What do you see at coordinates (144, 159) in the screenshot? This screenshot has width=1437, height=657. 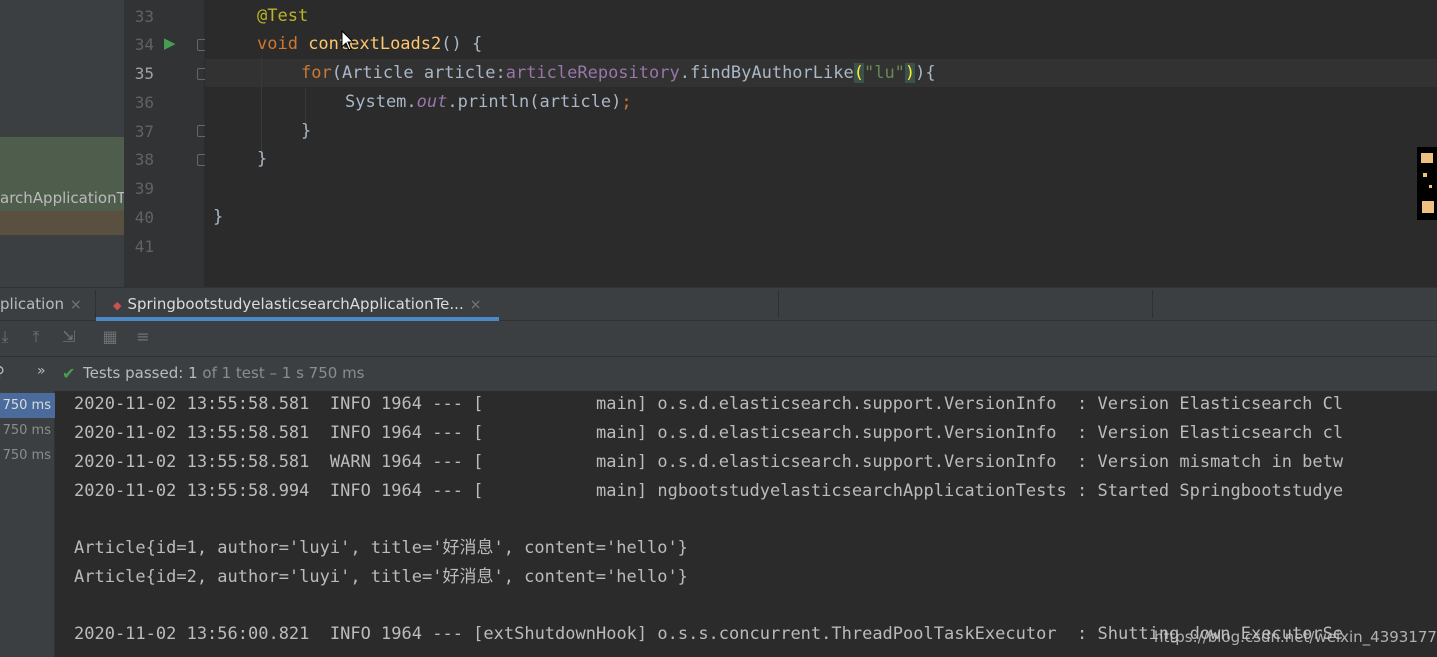 I see `line-number: 38` at bounding box center [144, 159].